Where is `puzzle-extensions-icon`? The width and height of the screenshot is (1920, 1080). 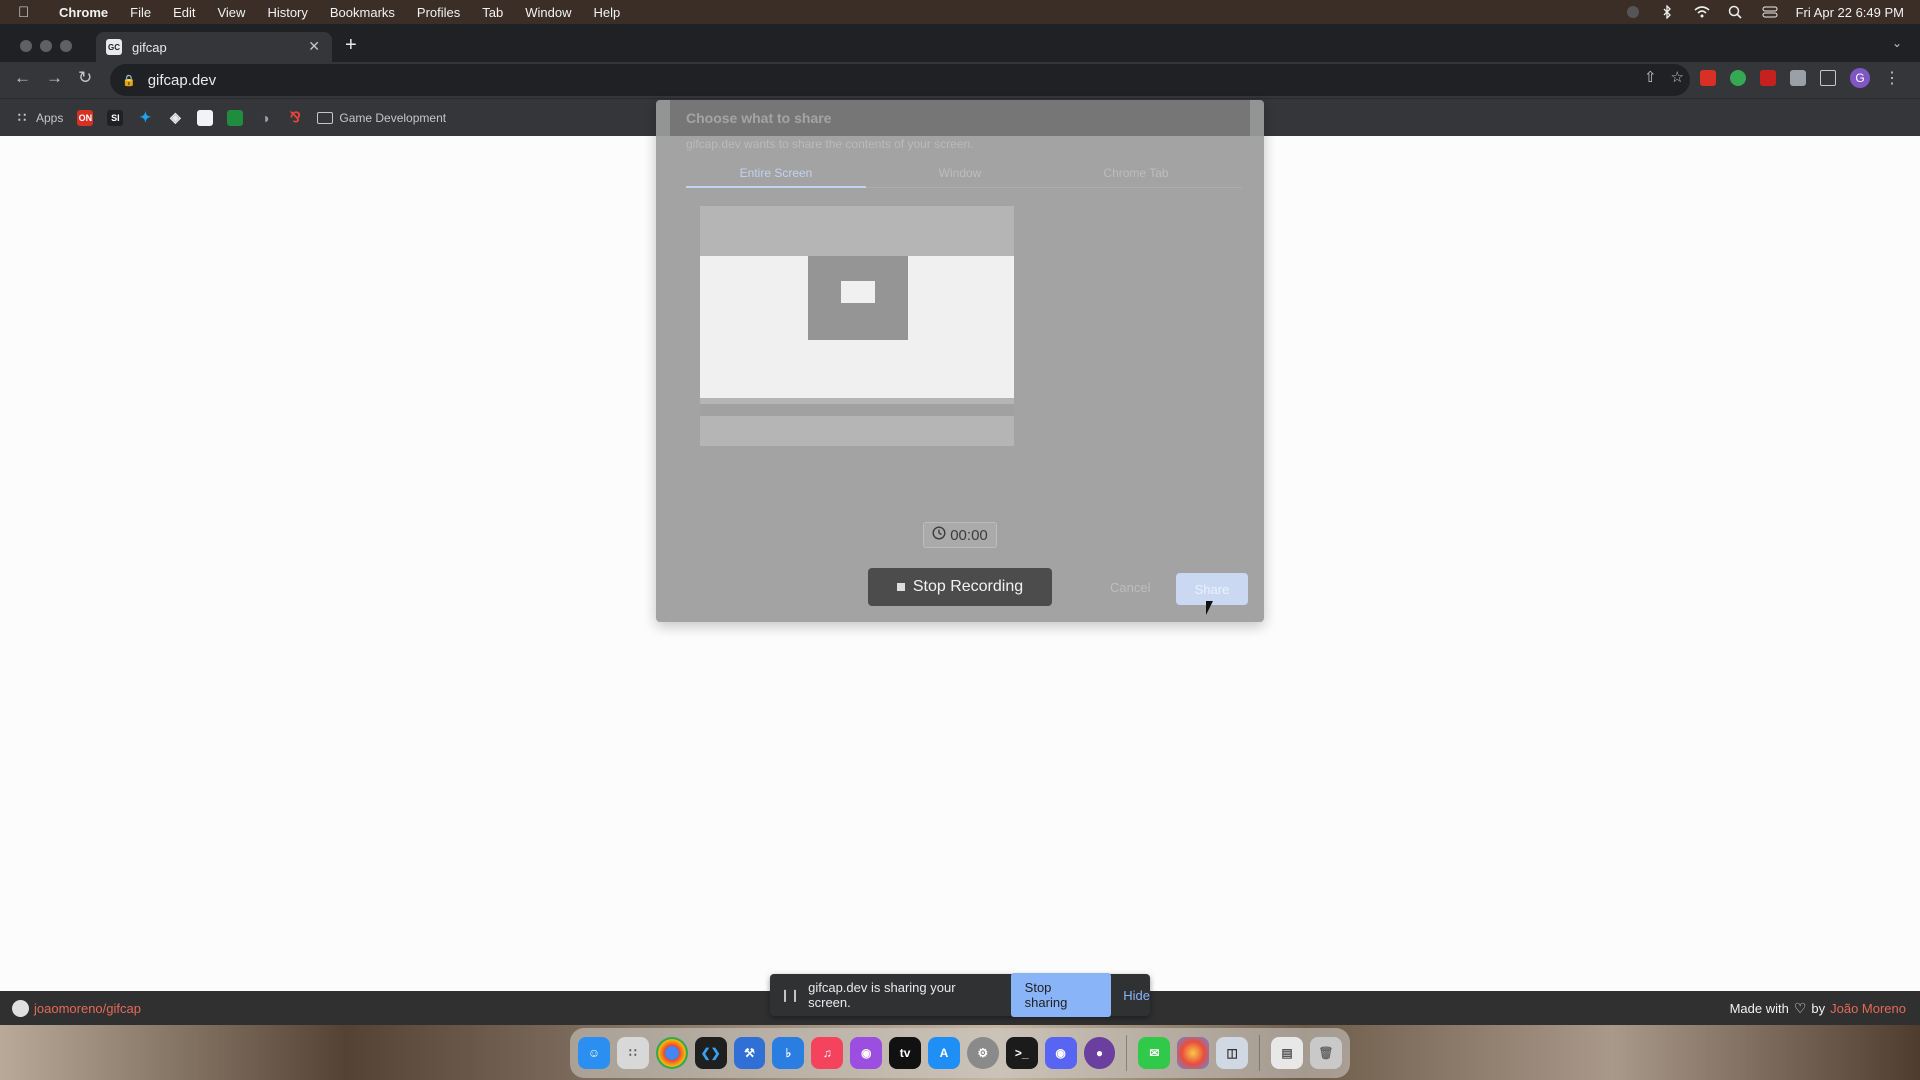 puzzle-extensions-icon is located at coordinates (1798, 78).